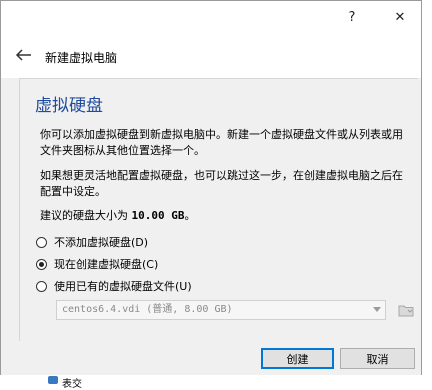 This screenshot has width=432, height=390. I want to click on close-button: ✕, so click(400, 17).